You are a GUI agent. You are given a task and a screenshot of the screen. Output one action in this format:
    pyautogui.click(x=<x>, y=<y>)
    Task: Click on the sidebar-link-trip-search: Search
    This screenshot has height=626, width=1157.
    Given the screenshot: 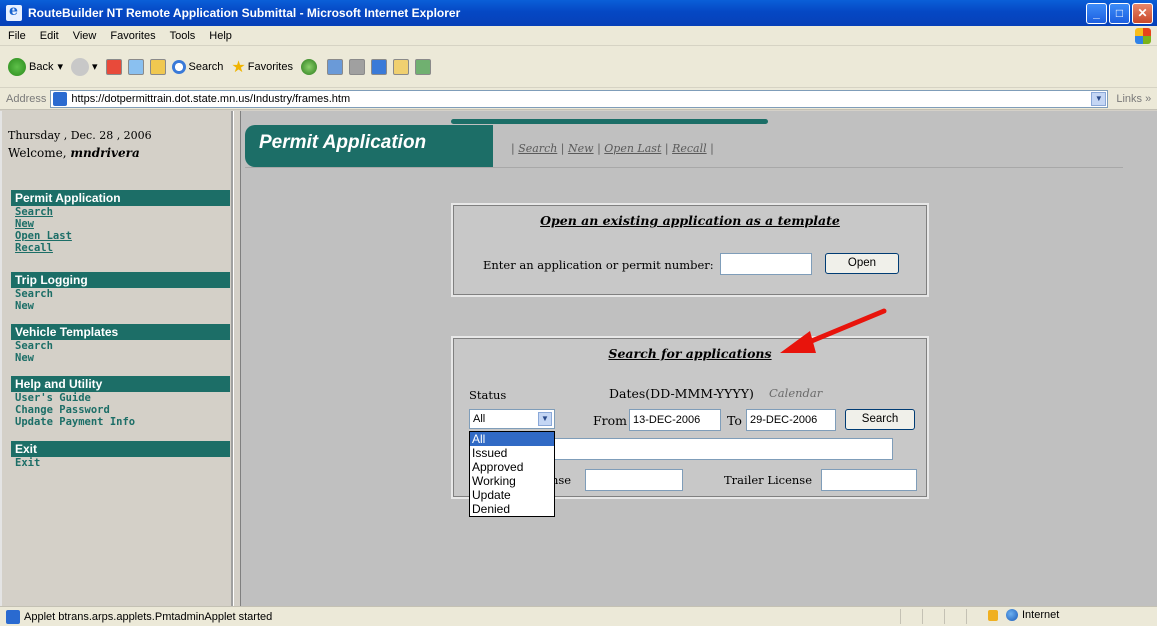 What is the action you would take?
    pyautogui.click(x=120, y=294)
    